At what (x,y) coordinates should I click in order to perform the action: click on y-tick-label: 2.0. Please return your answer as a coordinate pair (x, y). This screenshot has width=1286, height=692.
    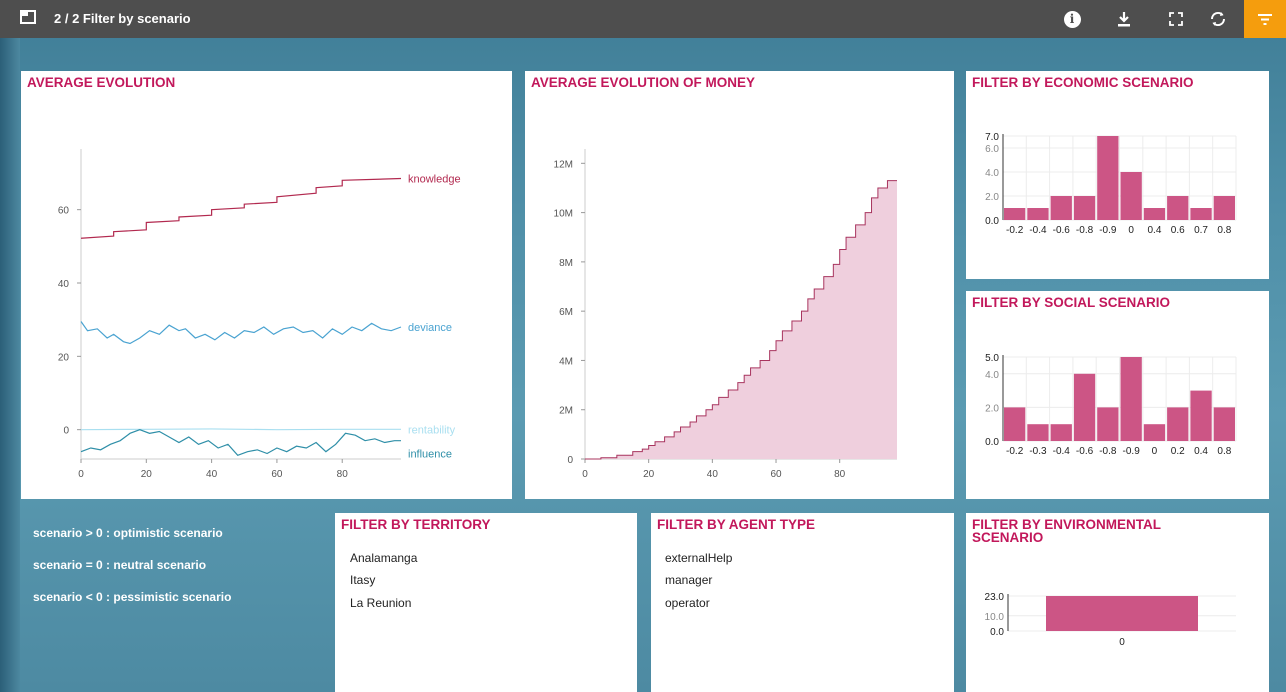
    Looking at the image, I should click on (992, 197).